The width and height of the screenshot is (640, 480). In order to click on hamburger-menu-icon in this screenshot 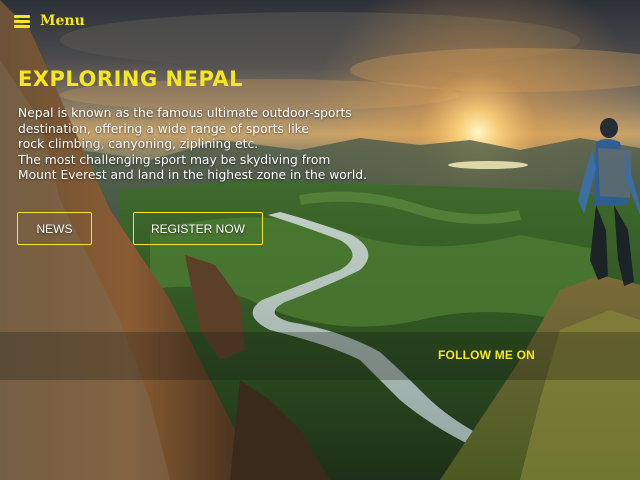, I will do `click(22, 21)`.